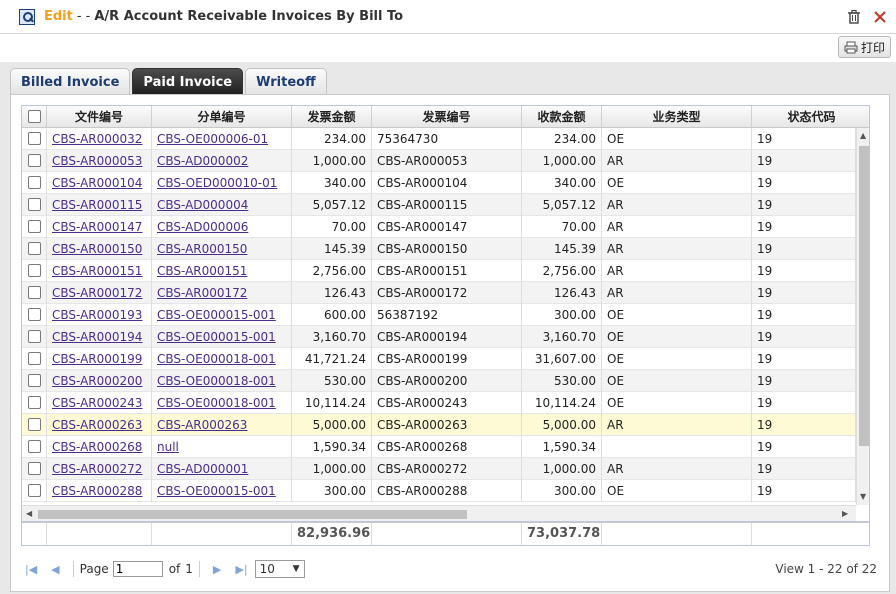 This screenshot has width=896, height=594. Describe the element at coordinates (677, 117) in the screenshot. I see `header-business-type: 业务类型` at that location.